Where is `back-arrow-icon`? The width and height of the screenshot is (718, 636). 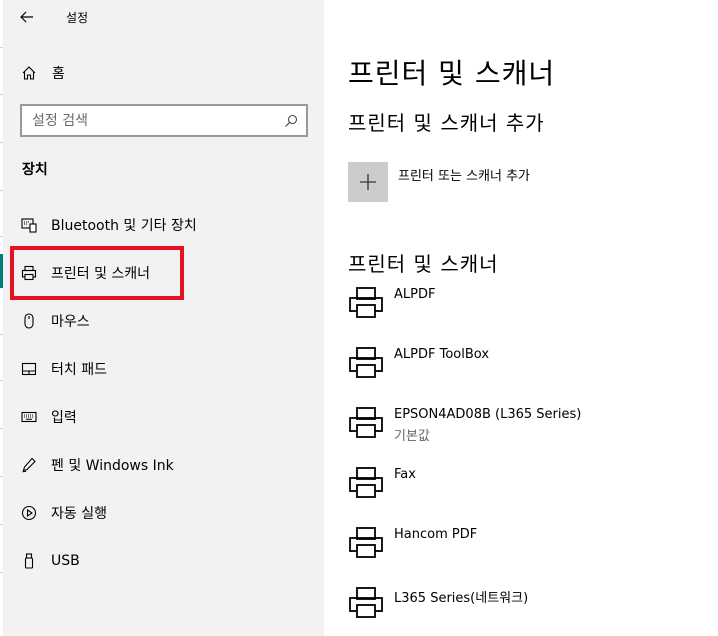
back-arrow-icon is located at coordinates (26, 17).